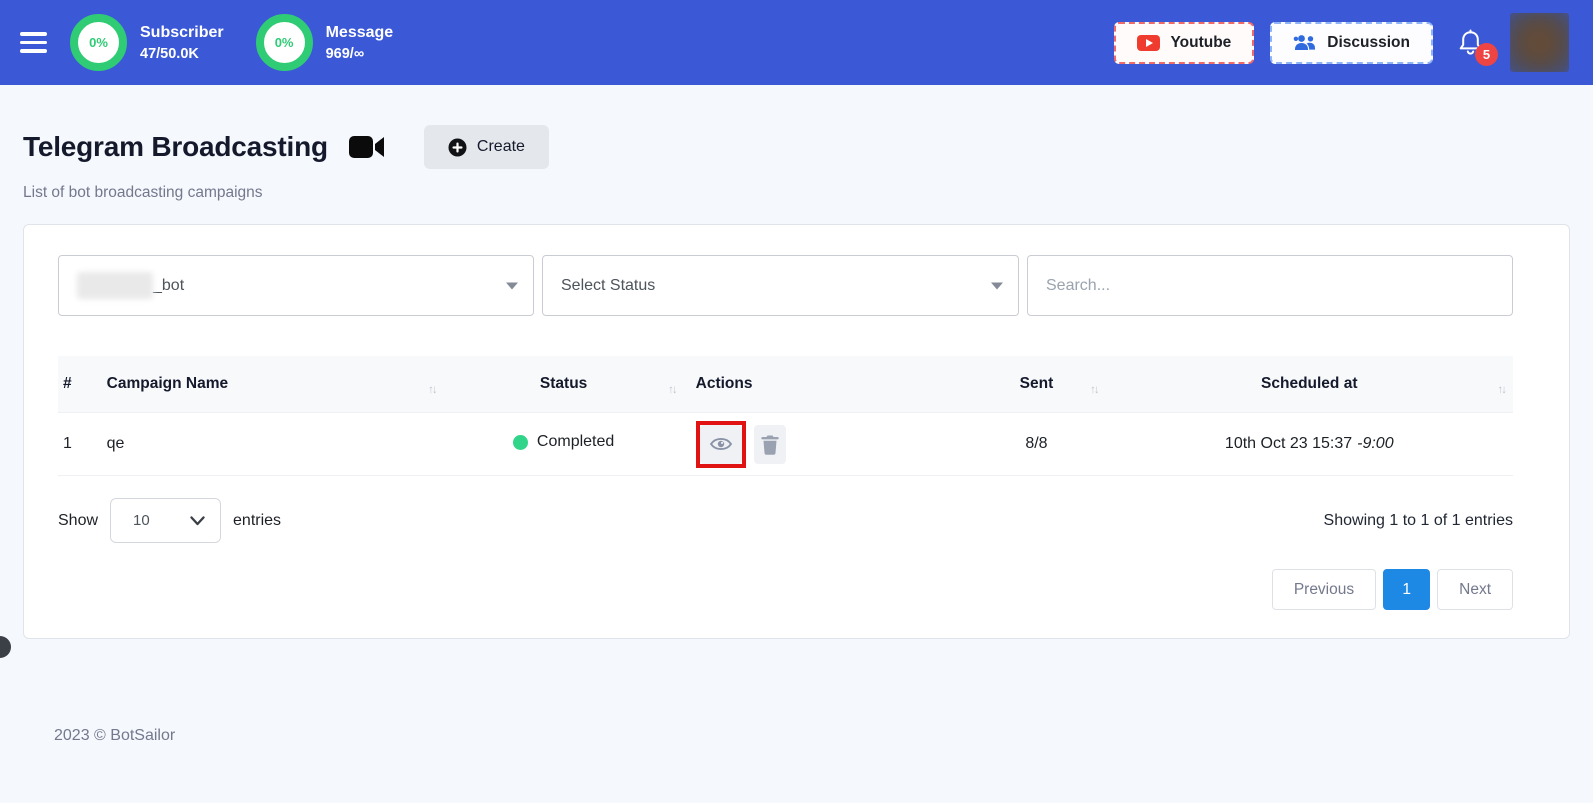 This screenshot has width=1593, height=803. I want to click on scheduled-timezone: -9:00, so click(1375, 443).